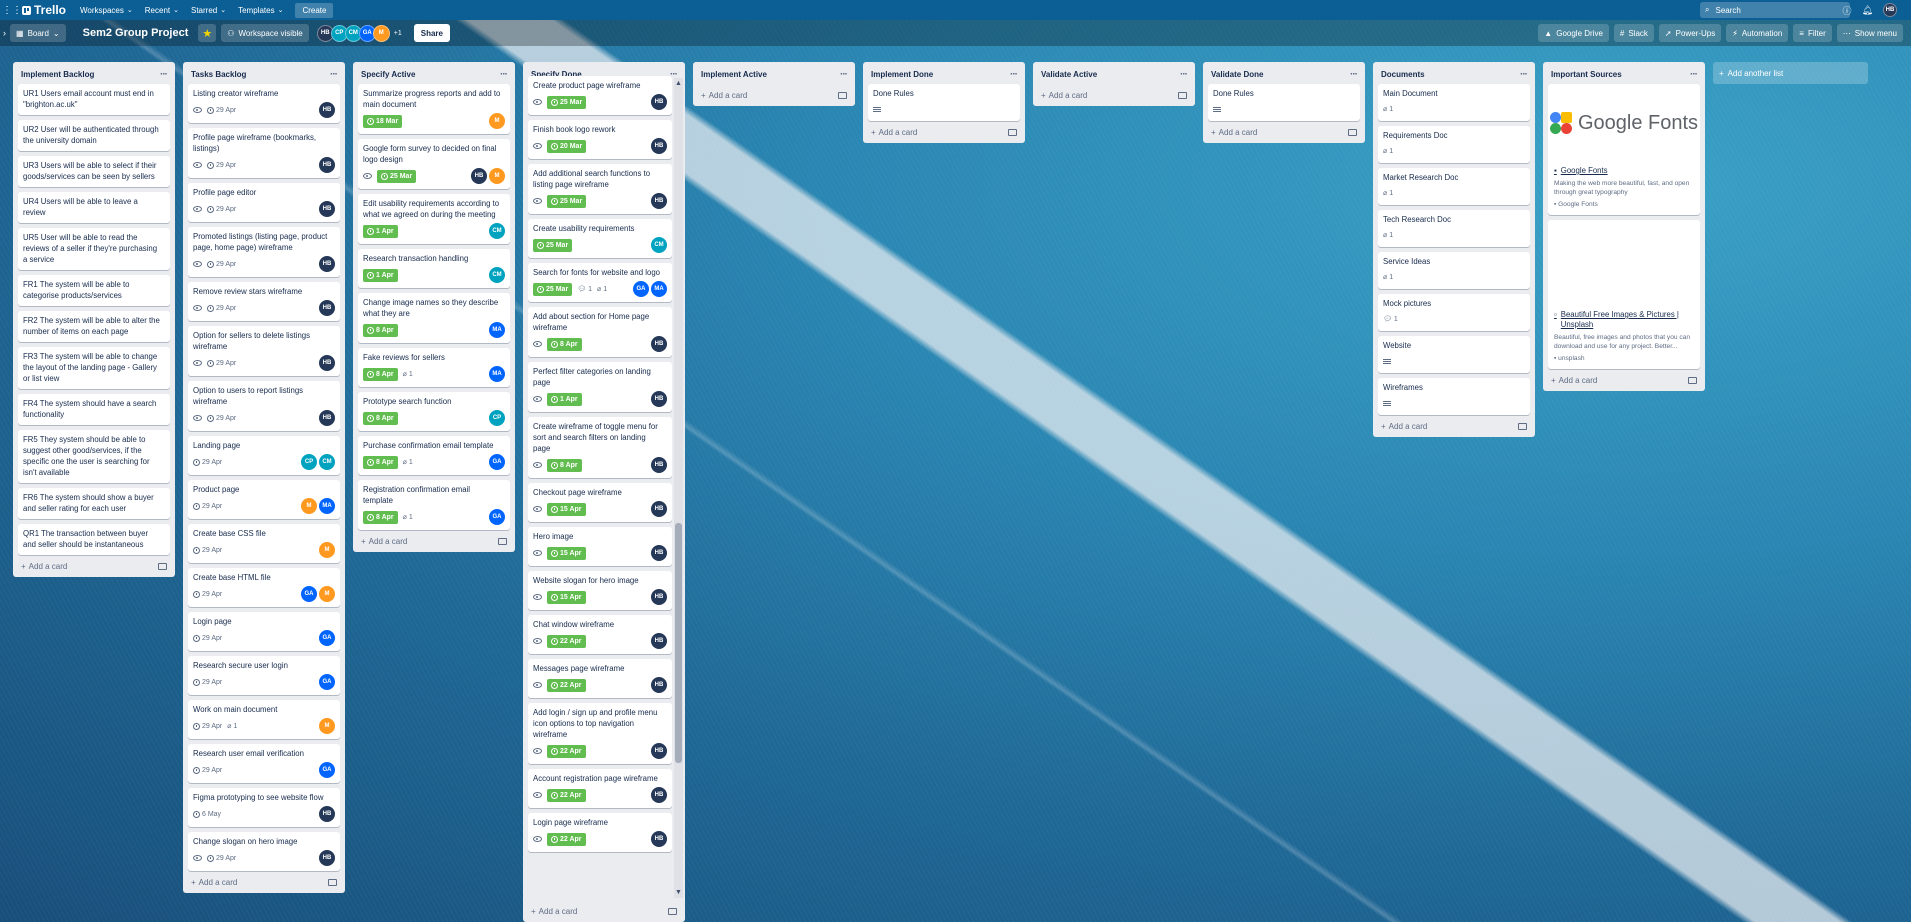  I want to click on list-title: Tasks Backlog, so click(218, 74).